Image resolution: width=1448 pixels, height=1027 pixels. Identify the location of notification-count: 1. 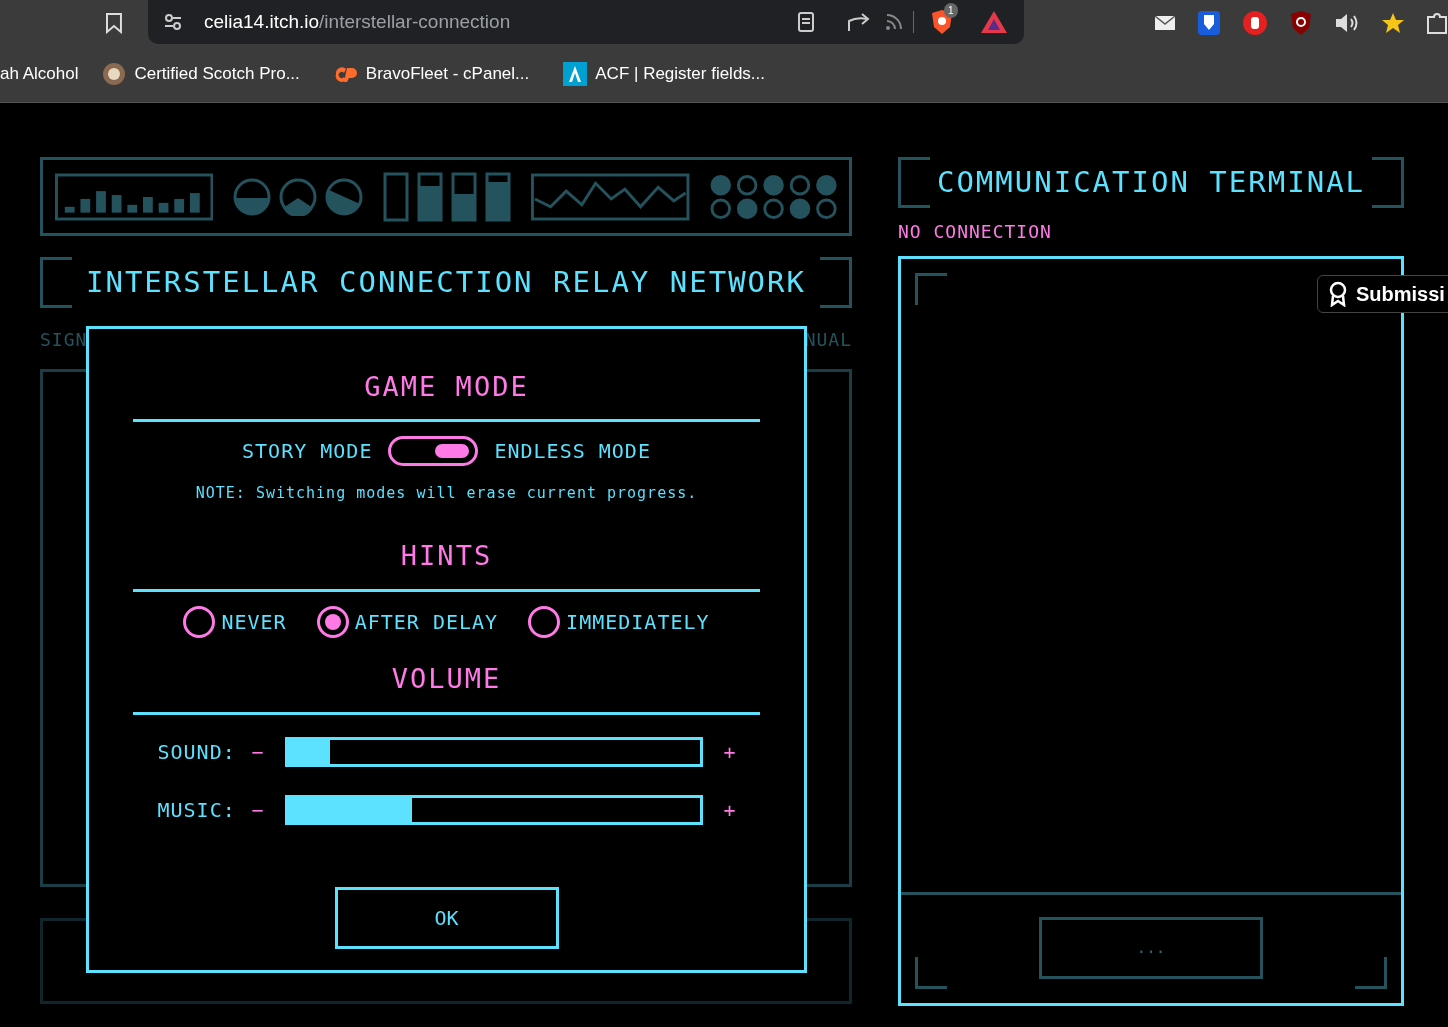
(951, 10).